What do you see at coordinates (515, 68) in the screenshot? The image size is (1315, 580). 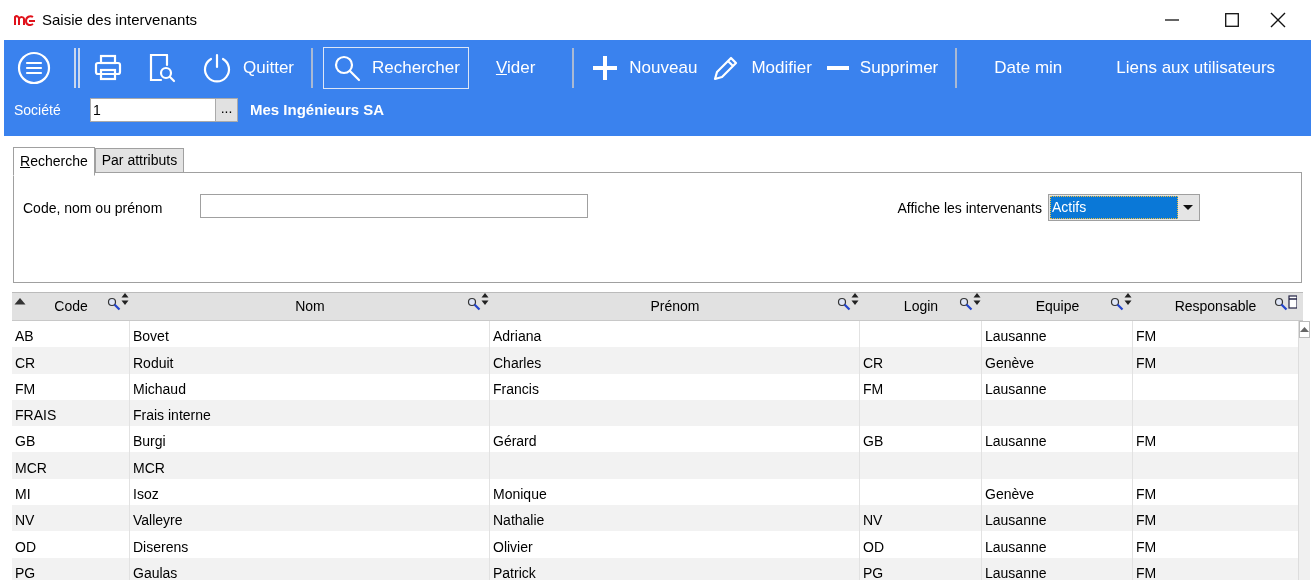 I see `toolbar-link: Vider` at bounding box center [515, 68].